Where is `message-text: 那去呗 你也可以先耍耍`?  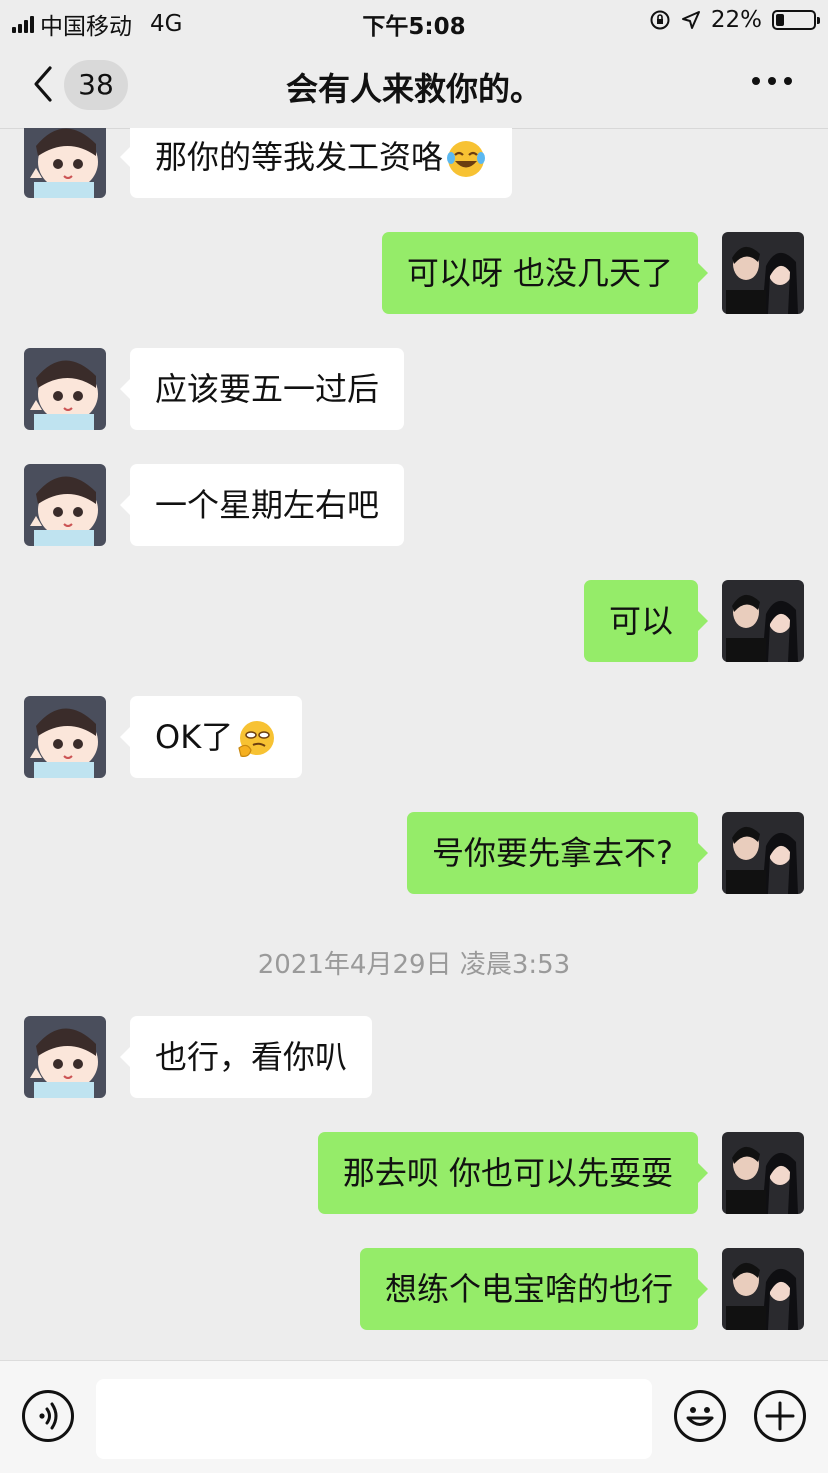
message-text: 那去呗 你也可以先耍耍 is located at coordinates (507, 1173).